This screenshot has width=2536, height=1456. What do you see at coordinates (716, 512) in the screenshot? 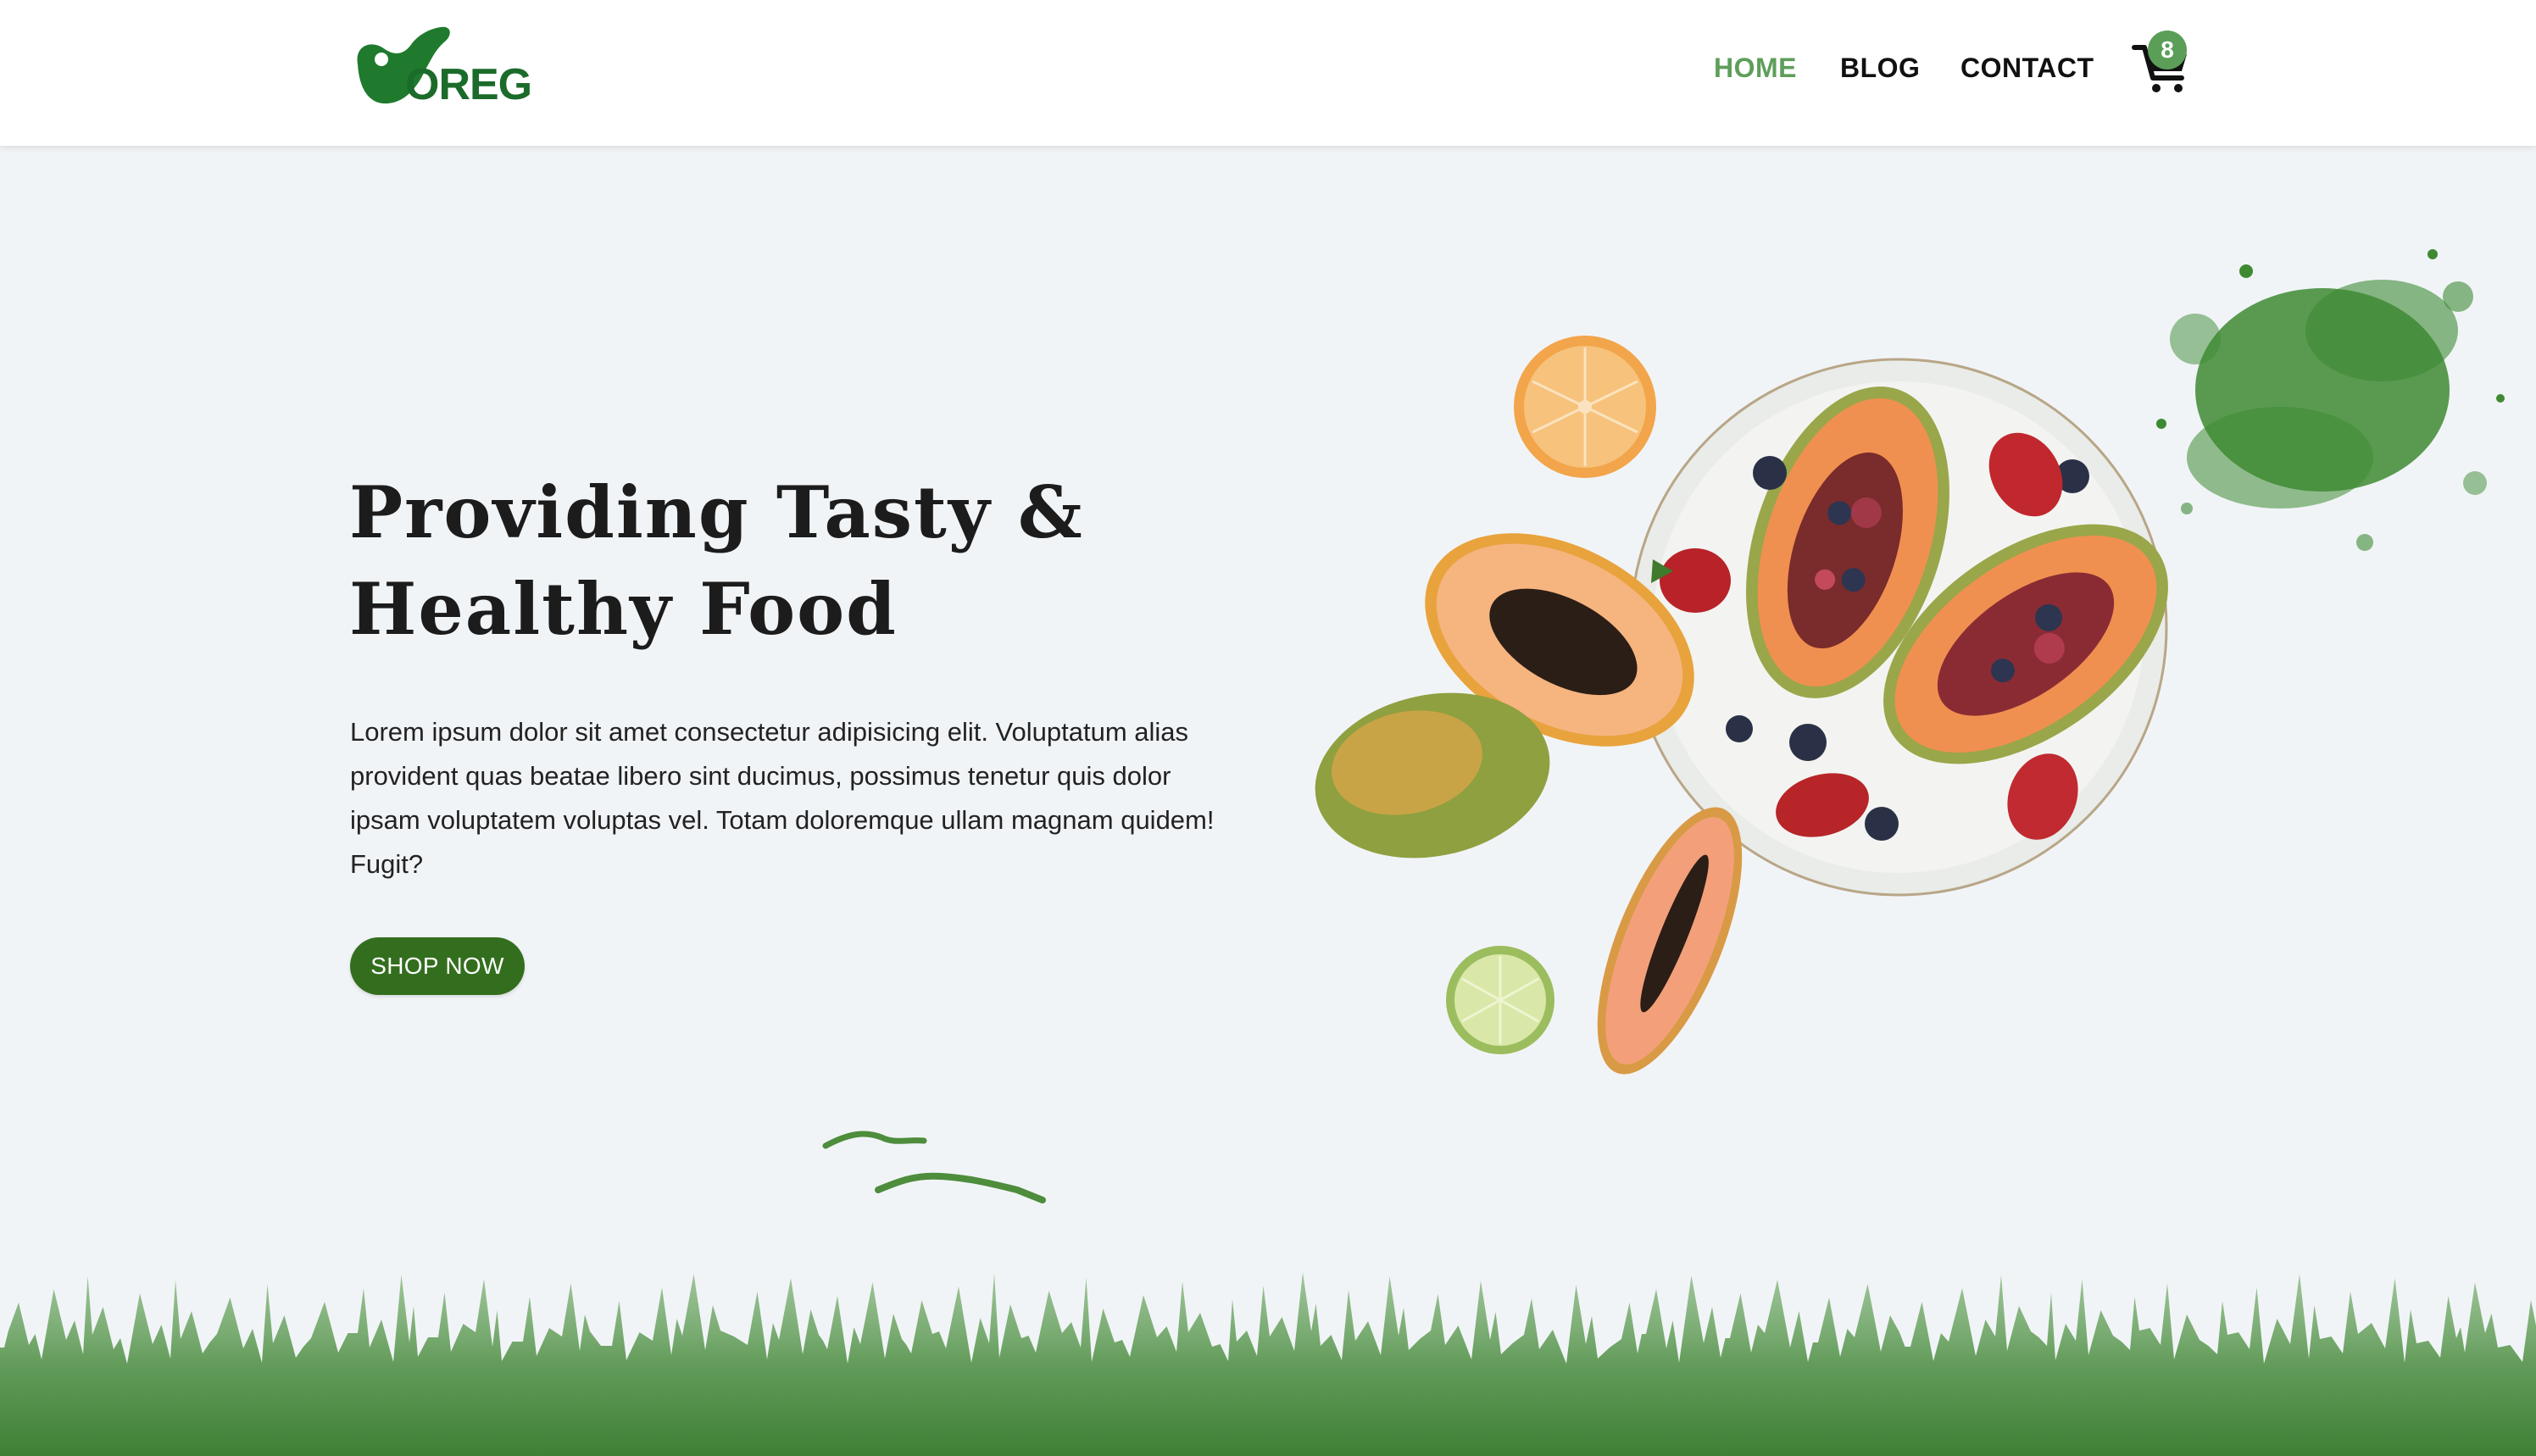
I see `hero-title-line-1: Providing Tasty &` at bounding box center [716, 512].